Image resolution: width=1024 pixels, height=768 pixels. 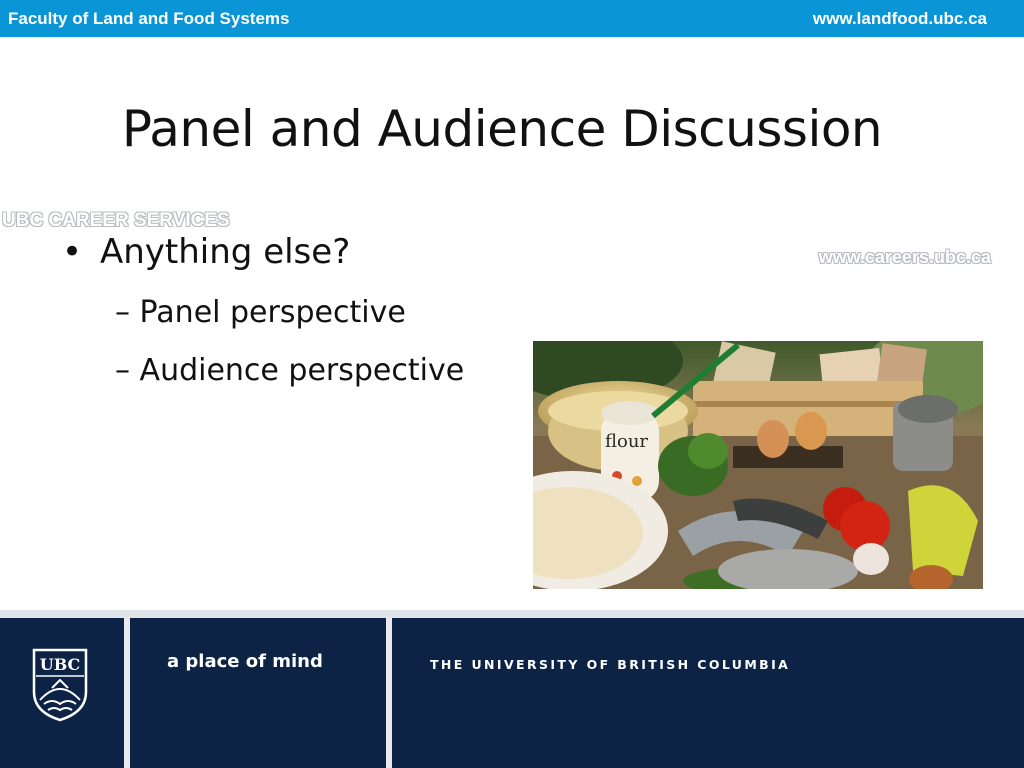 I want to click on faculty-name: Faculty of Land and Food Systems, so click(x=149, y=18).